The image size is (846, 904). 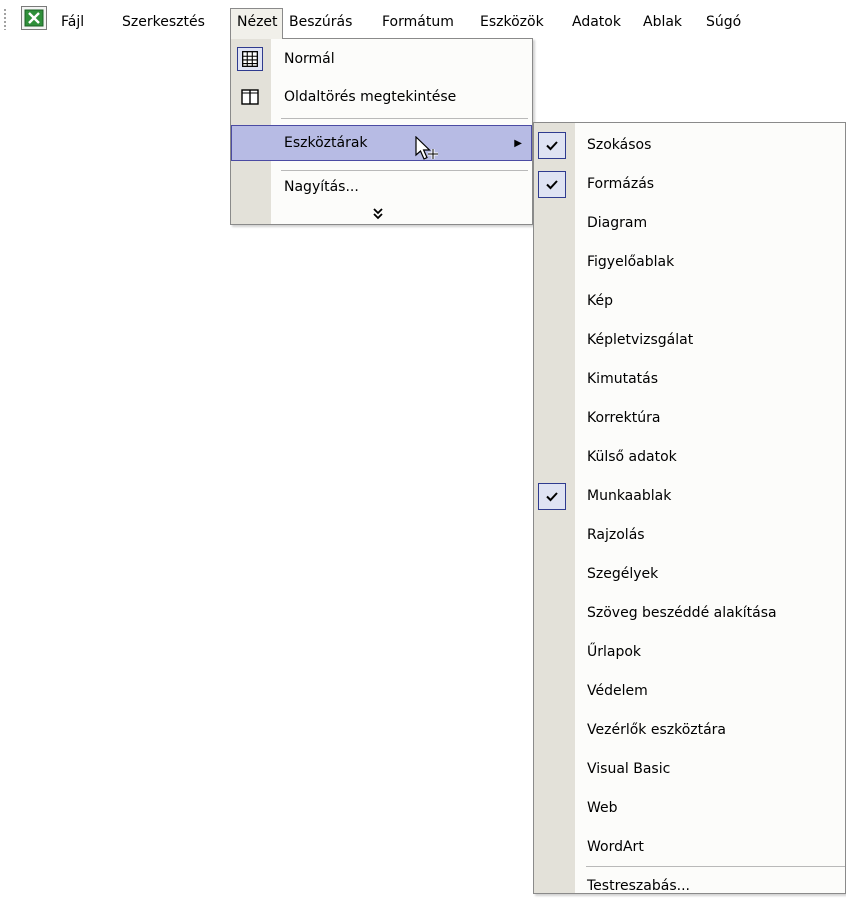 I want to click on toolbar-item-forms: Űrlapok, so click(x=689, y=652).